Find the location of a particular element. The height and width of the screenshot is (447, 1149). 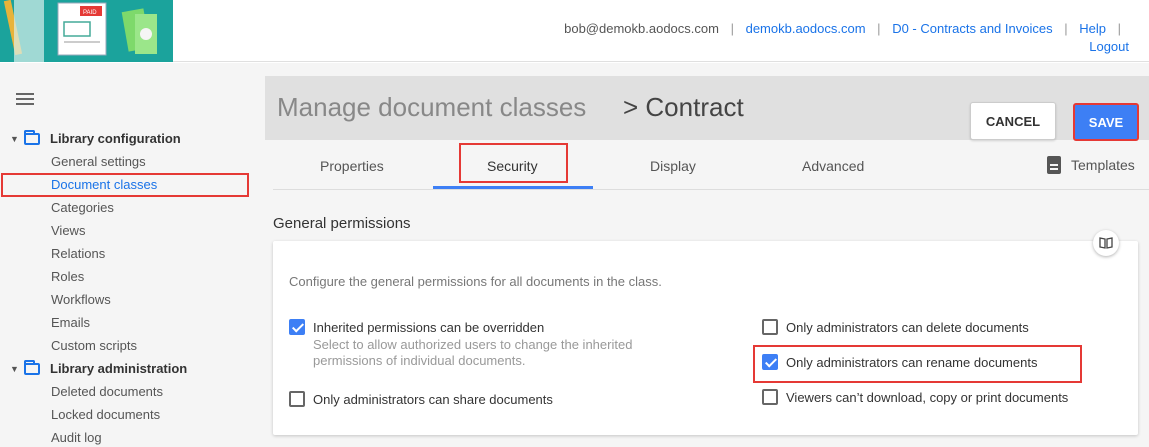

permission-label: Inherited permissions can be overridden is located at coordinates (429, 327).